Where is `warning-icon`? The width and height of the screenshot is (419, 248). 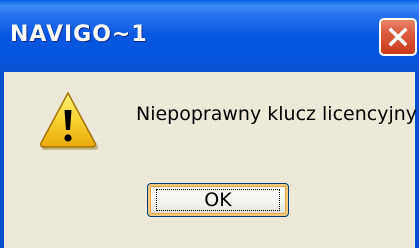 warning-icon is located at coordinates (69, 120).